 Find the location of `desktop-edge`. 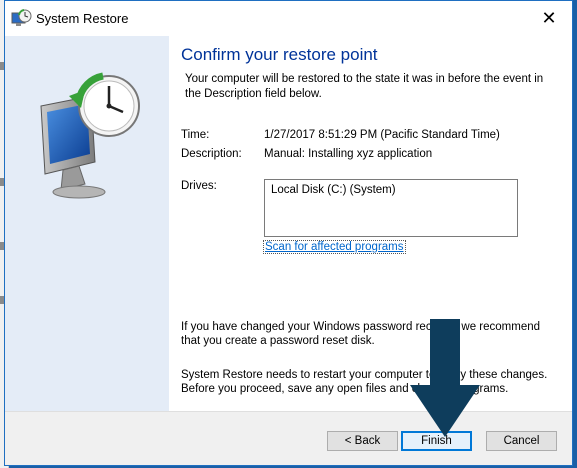

desktop-edge is located at coordinates (575, 234).